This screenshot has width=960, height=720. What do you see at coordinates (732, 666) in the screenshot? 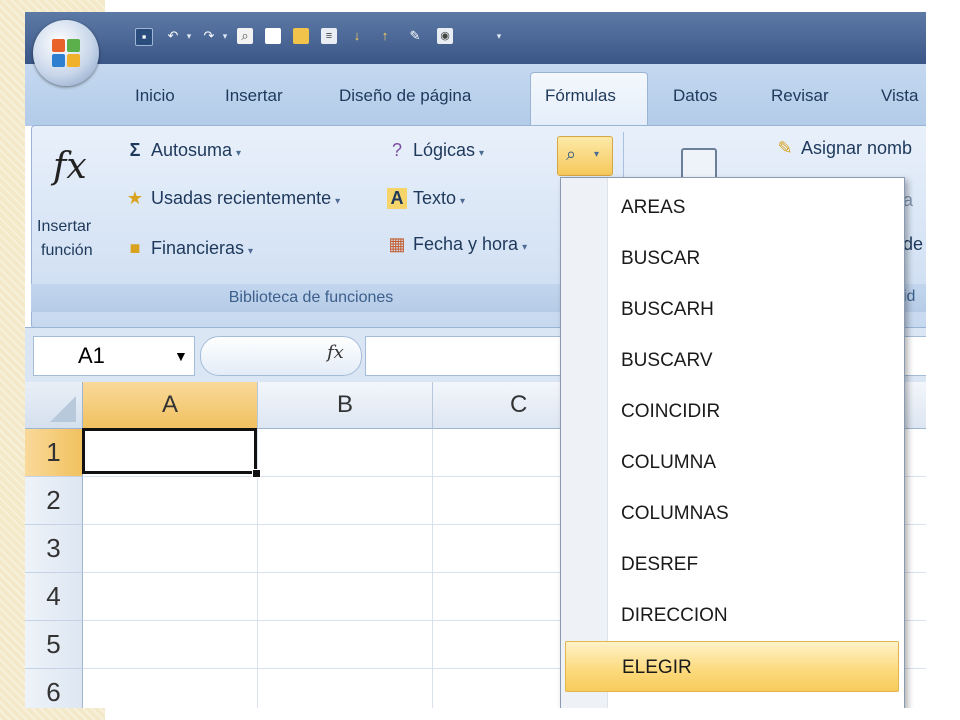
I see `menu-item-elegir: ELEGIR` at bounding box center [732, 666].